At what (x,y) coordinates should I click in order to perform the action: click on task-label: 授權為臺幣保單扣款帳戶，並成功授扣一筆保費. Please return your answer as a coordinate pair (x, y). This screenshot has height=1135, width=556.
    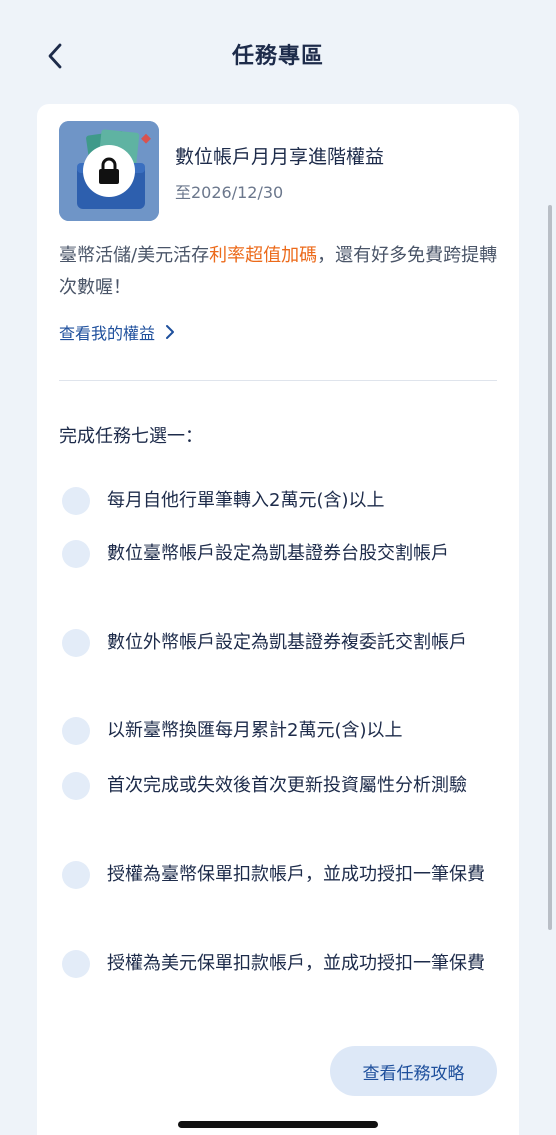
    Looking at the image, I should click on (296, 874).